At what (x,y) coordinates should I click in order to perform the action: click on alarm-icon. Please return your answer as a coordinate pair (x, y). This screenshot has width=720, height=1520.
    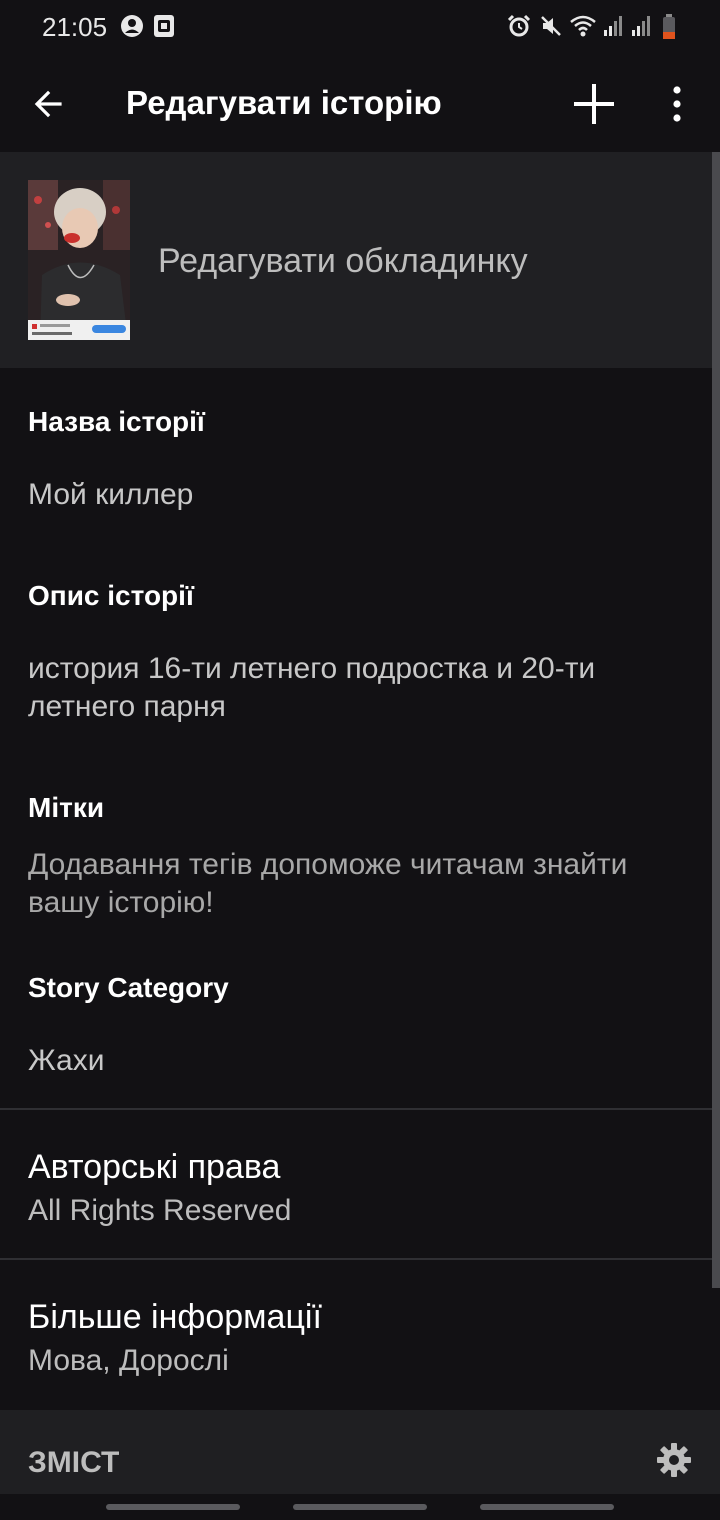
    Looking at the image, I should click on (519, 25).